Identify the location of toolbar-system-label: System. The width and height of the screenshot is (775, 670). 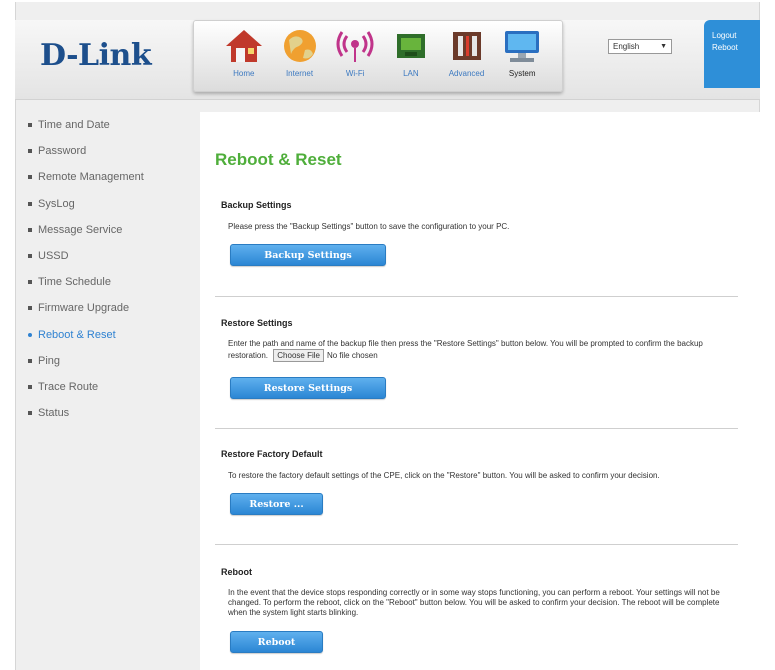
(522, 73).